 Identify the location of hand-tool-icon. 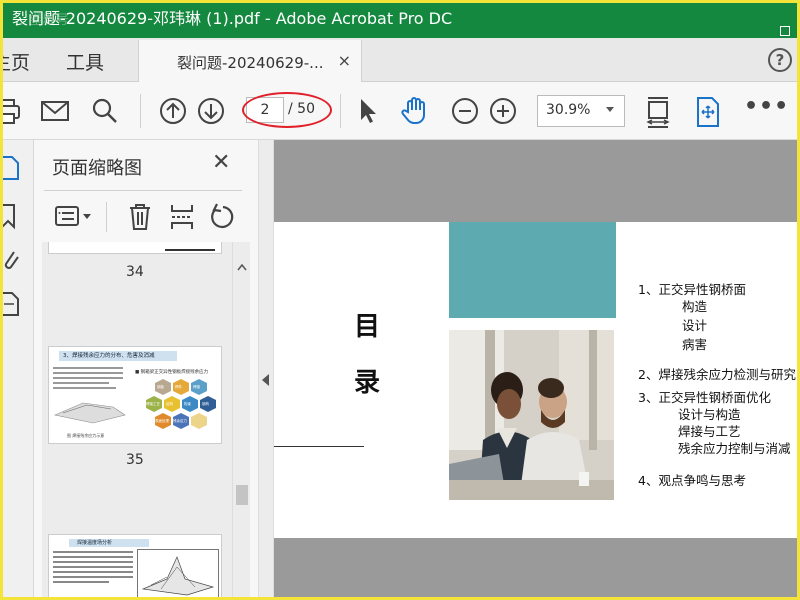
(416, 113).